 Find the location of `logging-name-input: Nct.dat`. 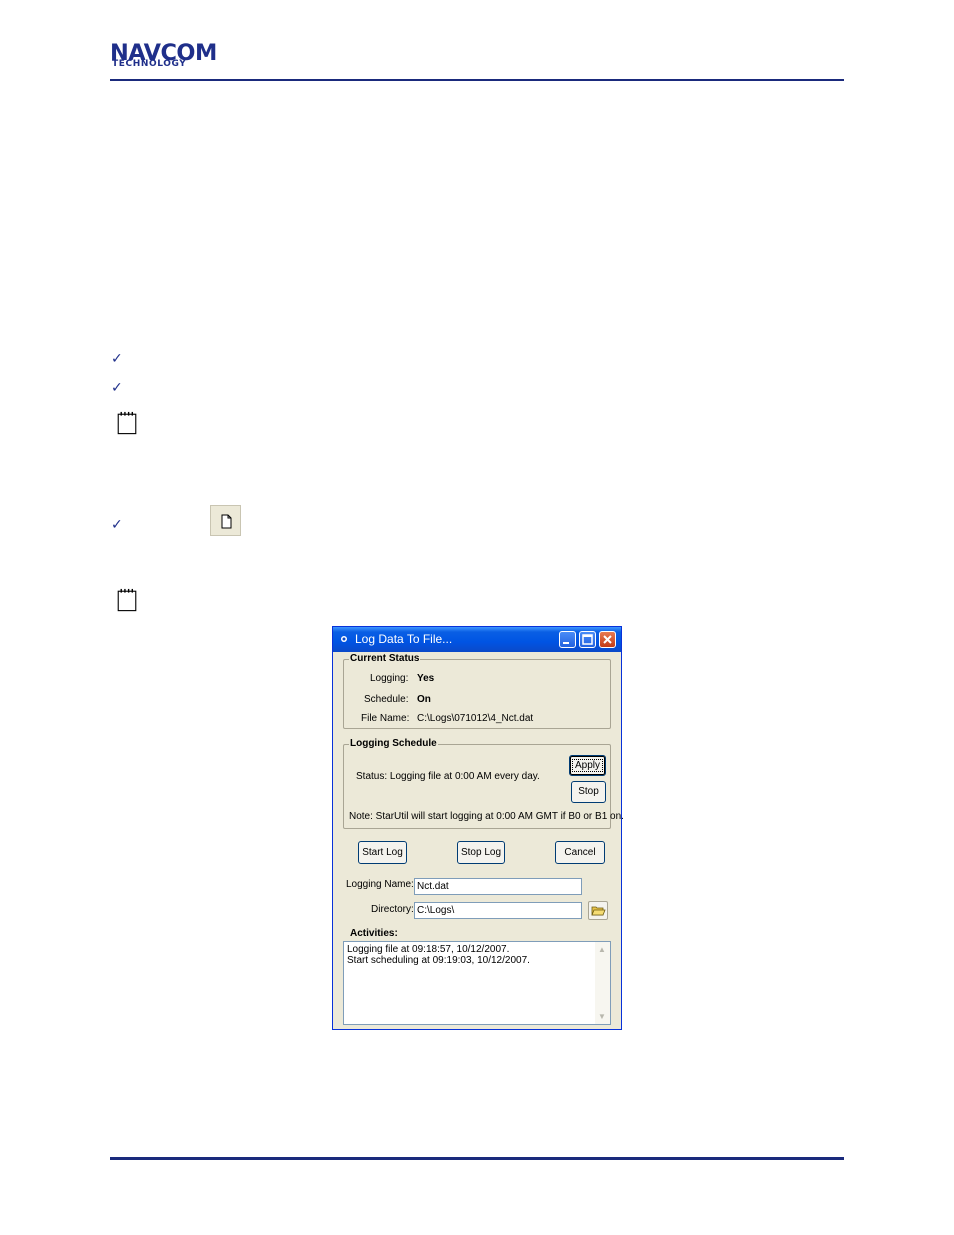

logging-name-input: Nct.dat is located at coordinates (498, 886).